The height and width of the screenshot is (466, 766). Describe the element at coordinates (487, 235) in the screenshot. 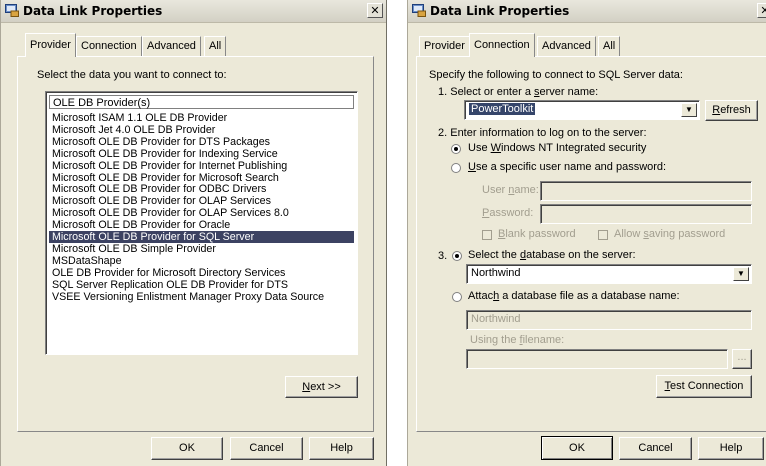

I see `blank-password-checkbox` at that location.